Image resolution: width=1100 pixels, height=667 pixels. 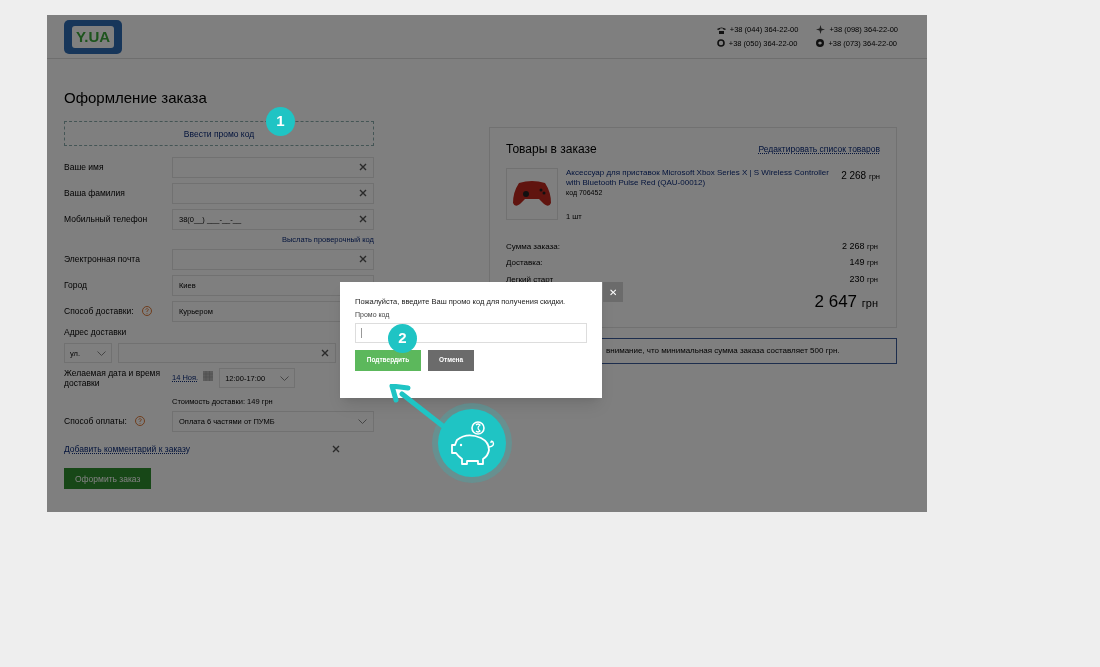 I want to click on summary-label: Сумма заказа:, so click(x=533, y=246).